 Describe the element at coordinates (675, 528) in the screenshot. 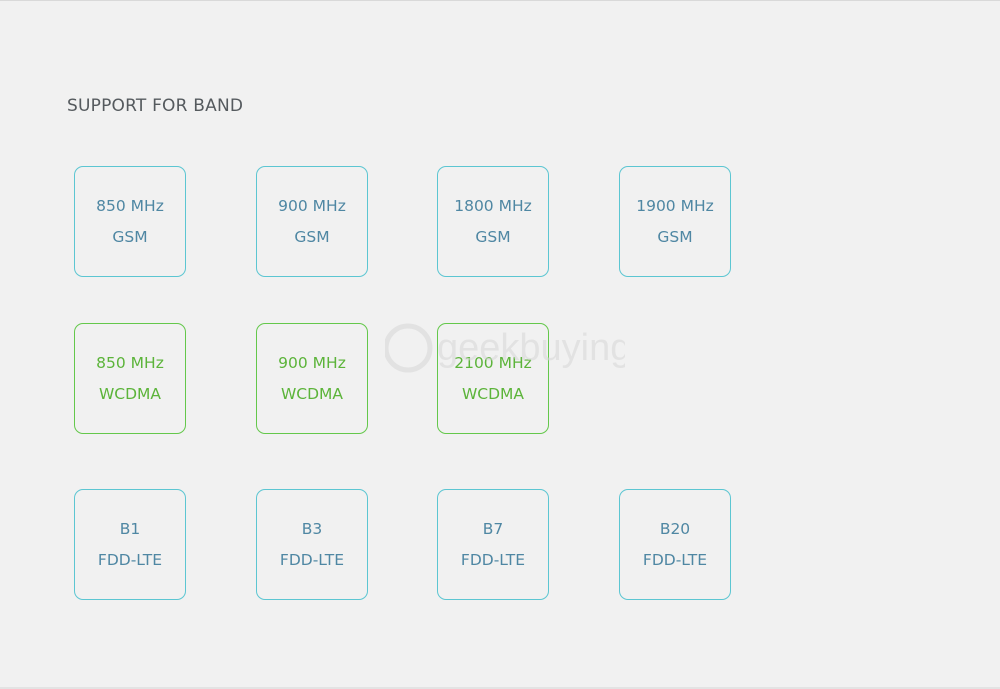

I see `band-number: B20` at that location.